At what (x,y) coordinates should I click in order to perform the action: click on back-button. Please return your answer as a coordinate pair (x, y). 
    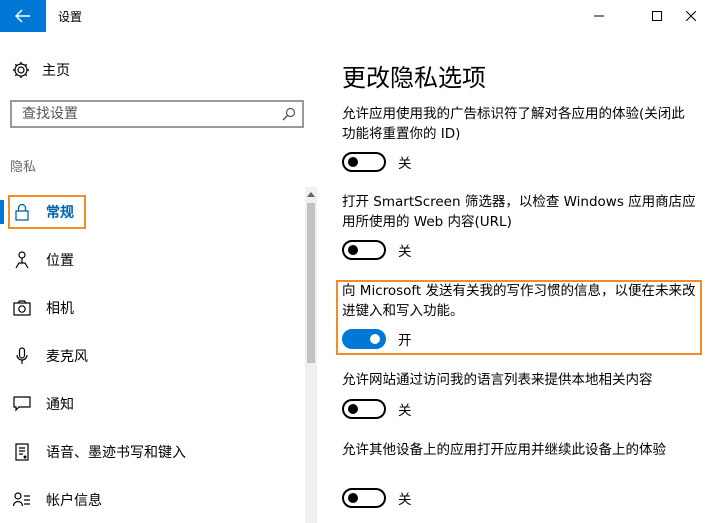
    Looking at the image, I should click on (23, 16).